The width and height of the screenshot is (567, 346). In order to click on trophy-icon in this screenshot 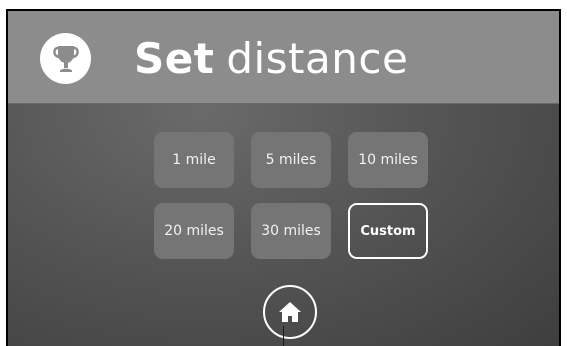, I will do `click(65, 58)`.